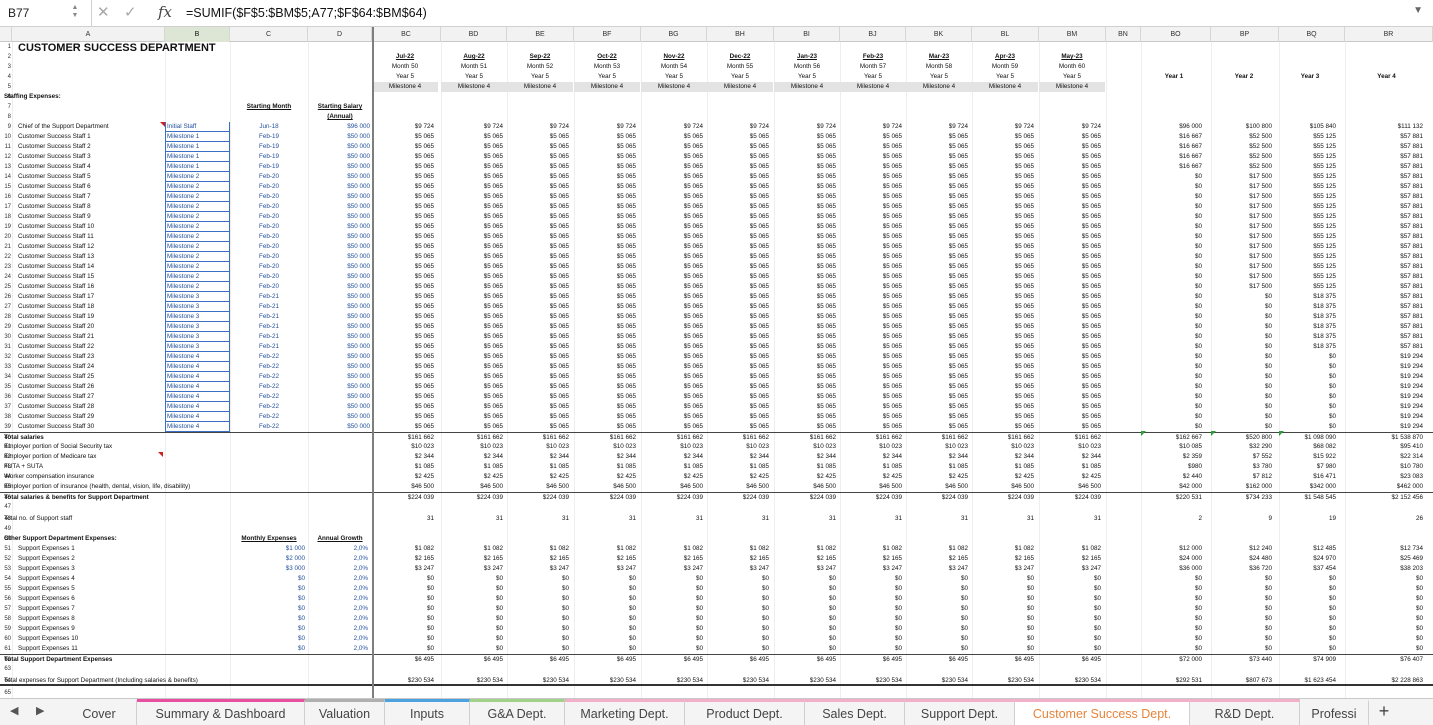 The width and height of the screenshot is (1433, 725). Describe the element at coordinates (1003, 447) in the screenshot. I see `month-value-cell: $10 023` at that location.